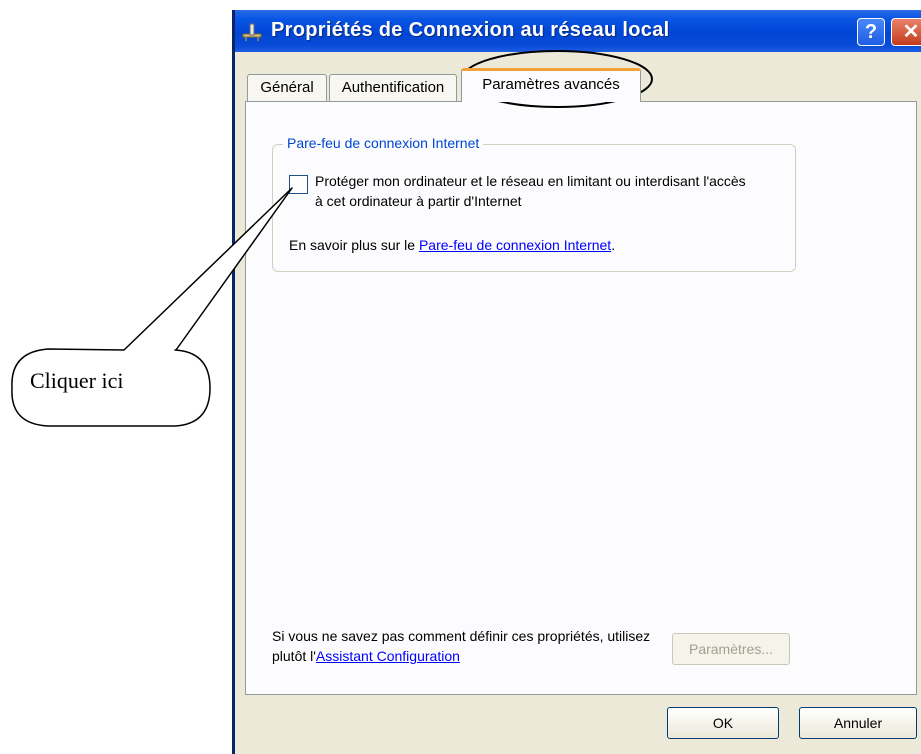  What do you see at coordinates (354, 245) in the screenshot?
I see `learn-more-prefix: En savoir plus sur le` at bounding box center [354, 245].